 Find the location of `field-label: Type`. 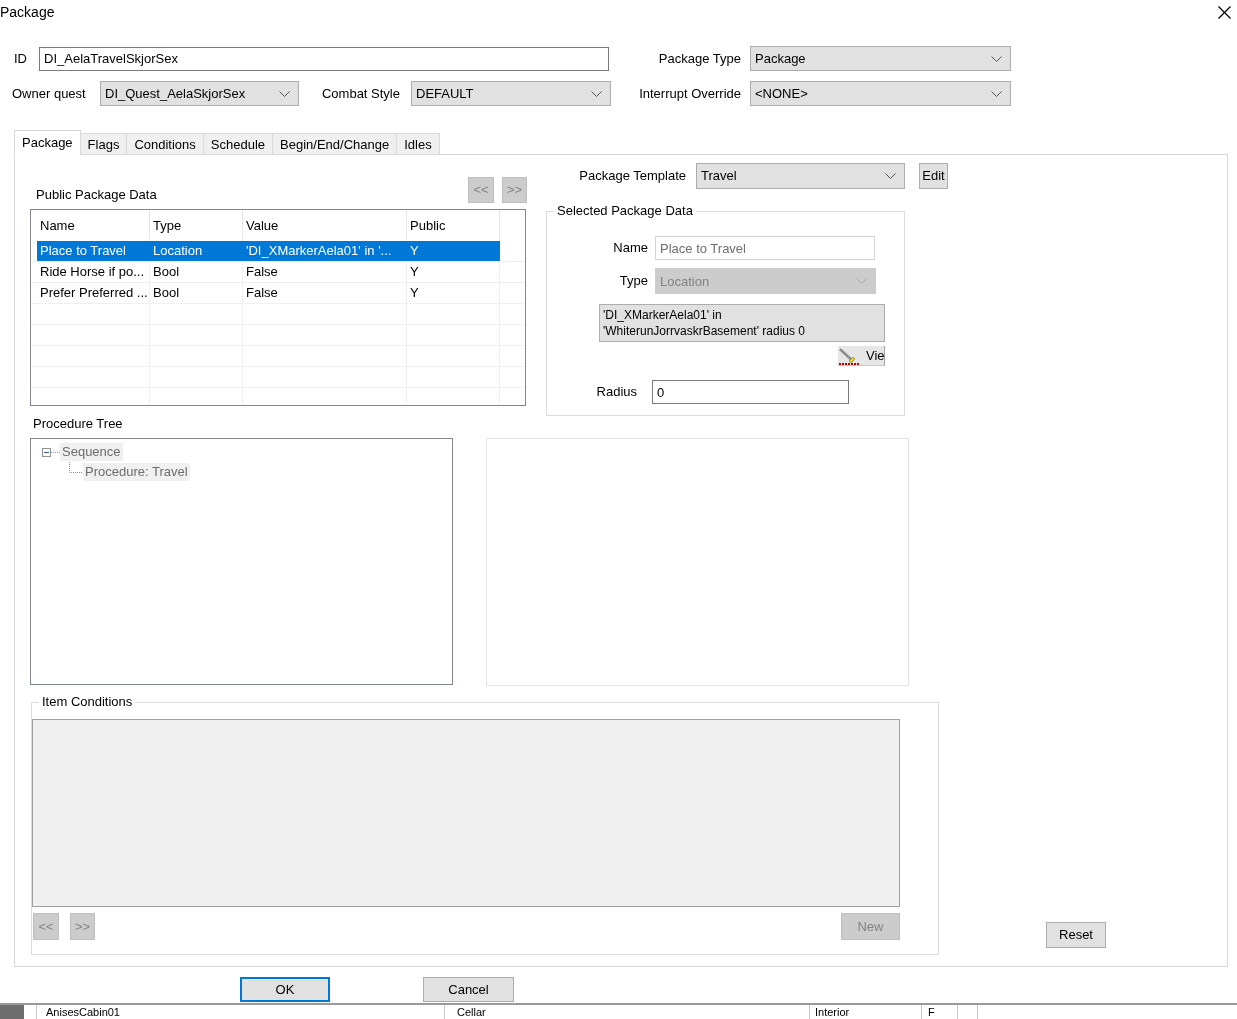

field-label: Type is located at coordinates (633, 281).